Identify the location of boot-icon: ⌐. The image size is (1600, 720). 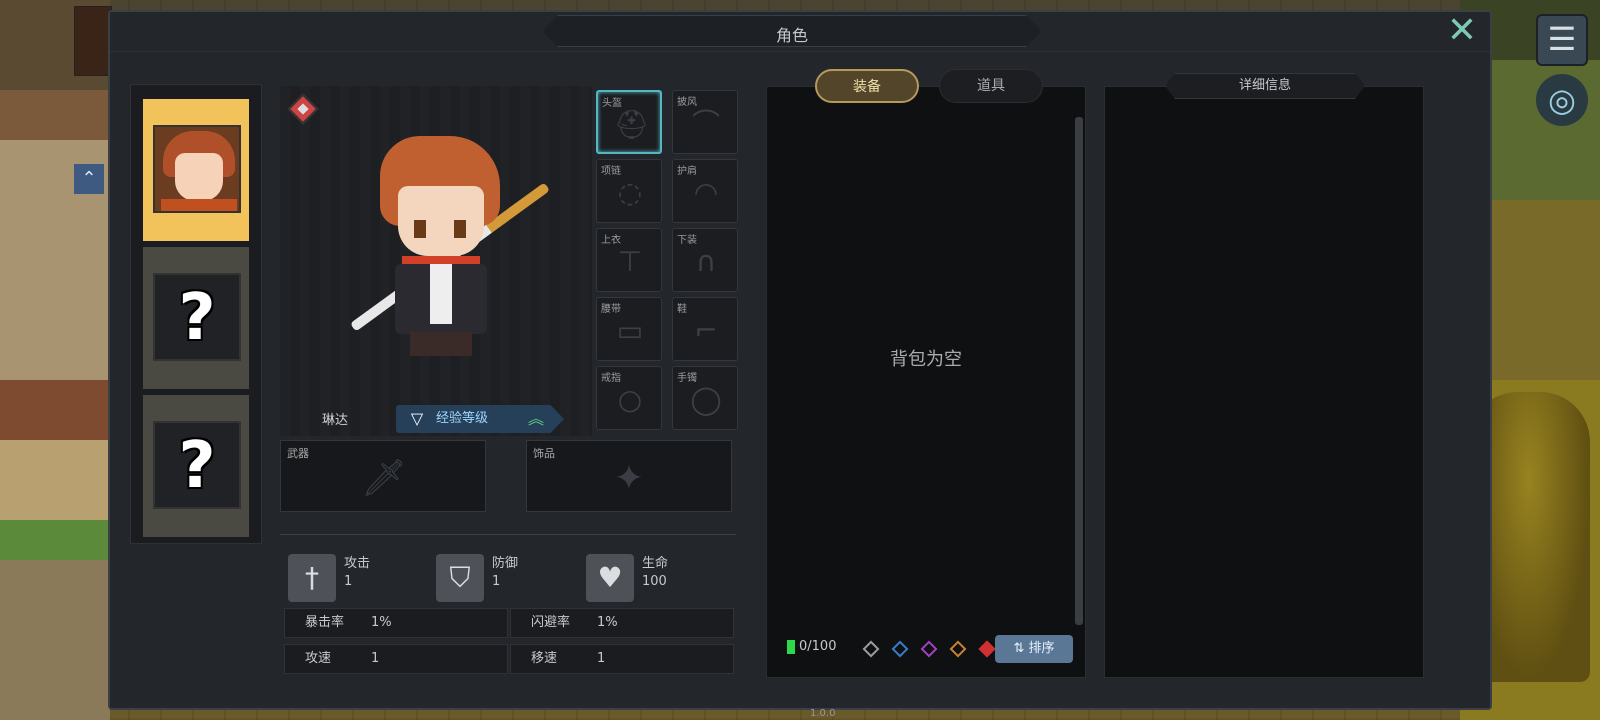
(706, 330).